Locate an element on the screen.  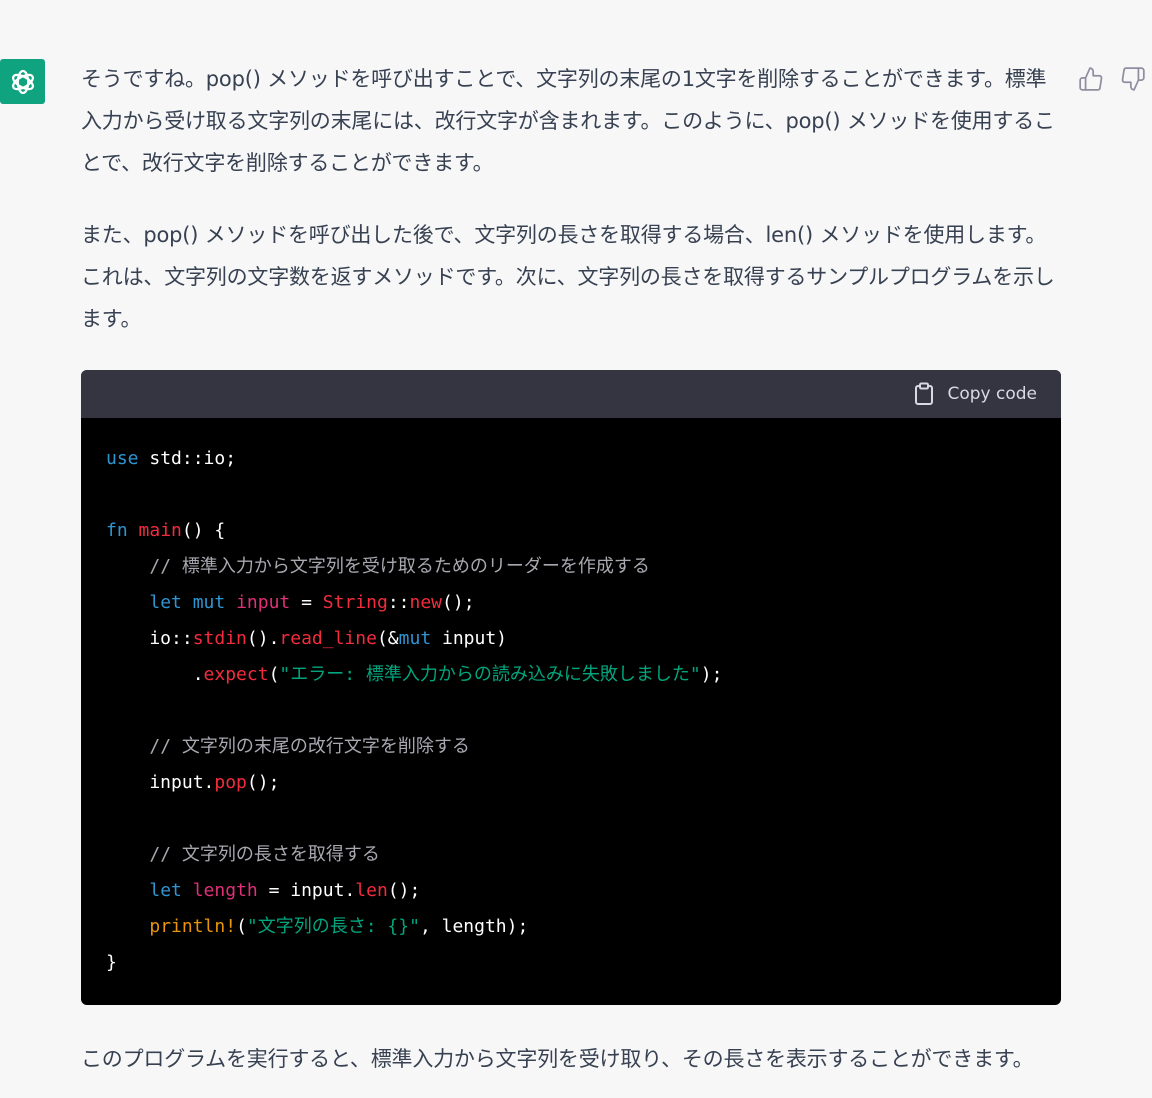
code-token: fn is located at coordinates (117, 530).